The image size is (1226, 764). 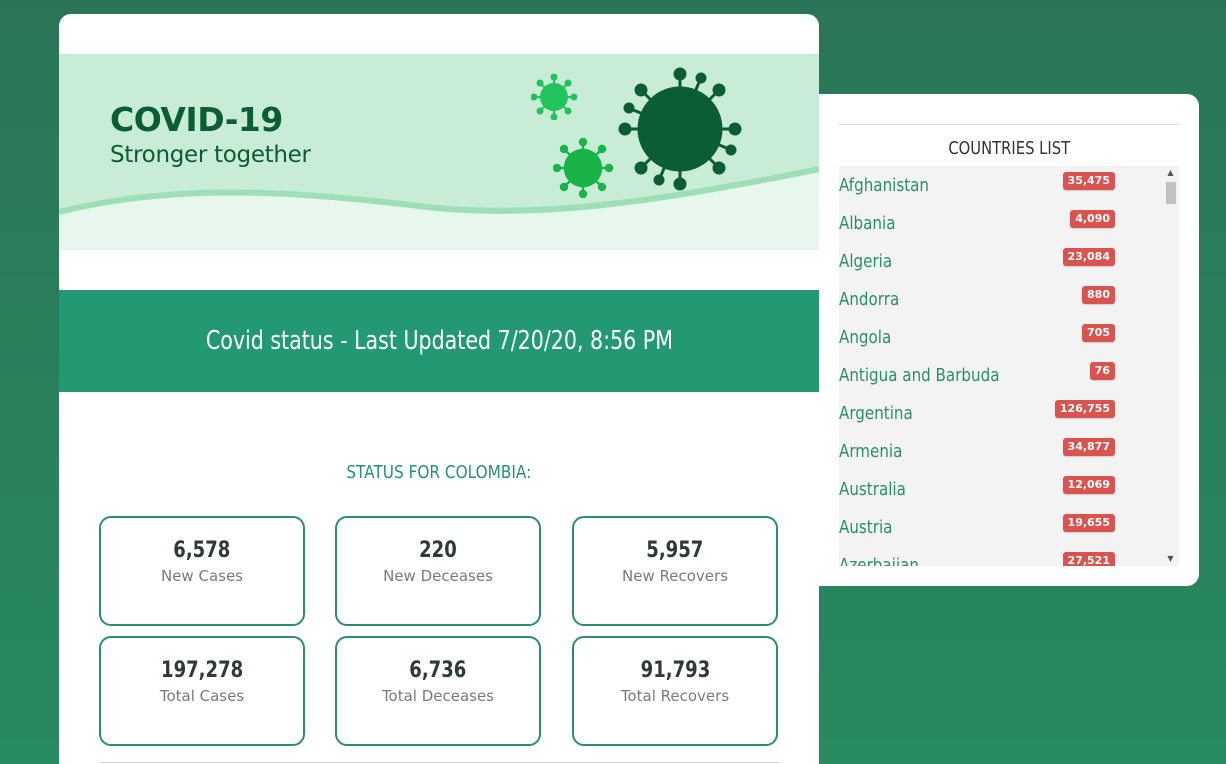 What do you see at coordinates (1098, 295) in the screenshot?
I see `country-count-badge: 880` at bounding box center [1098, 295].